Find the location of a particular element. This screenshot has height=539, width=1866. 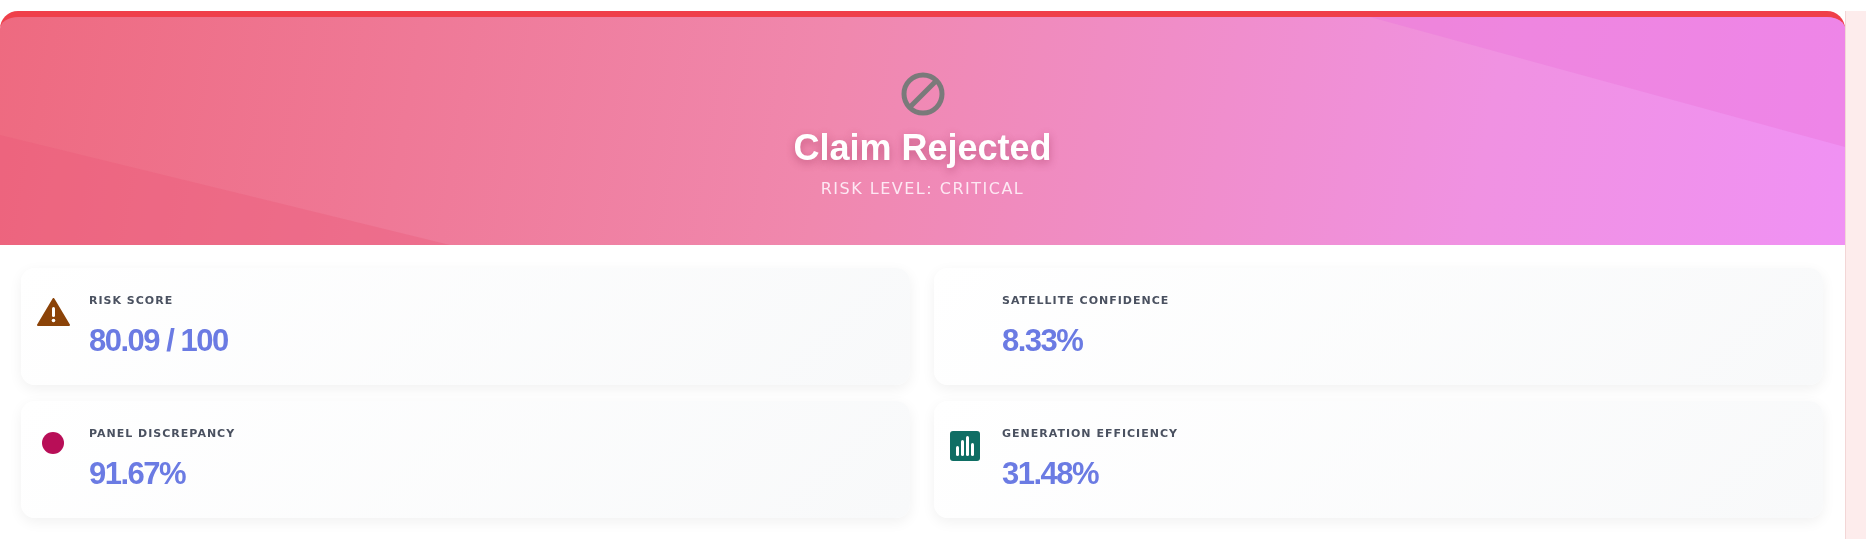

metric-label: GENERATION EFFICIENCY is located at coordinates (1090, 433).